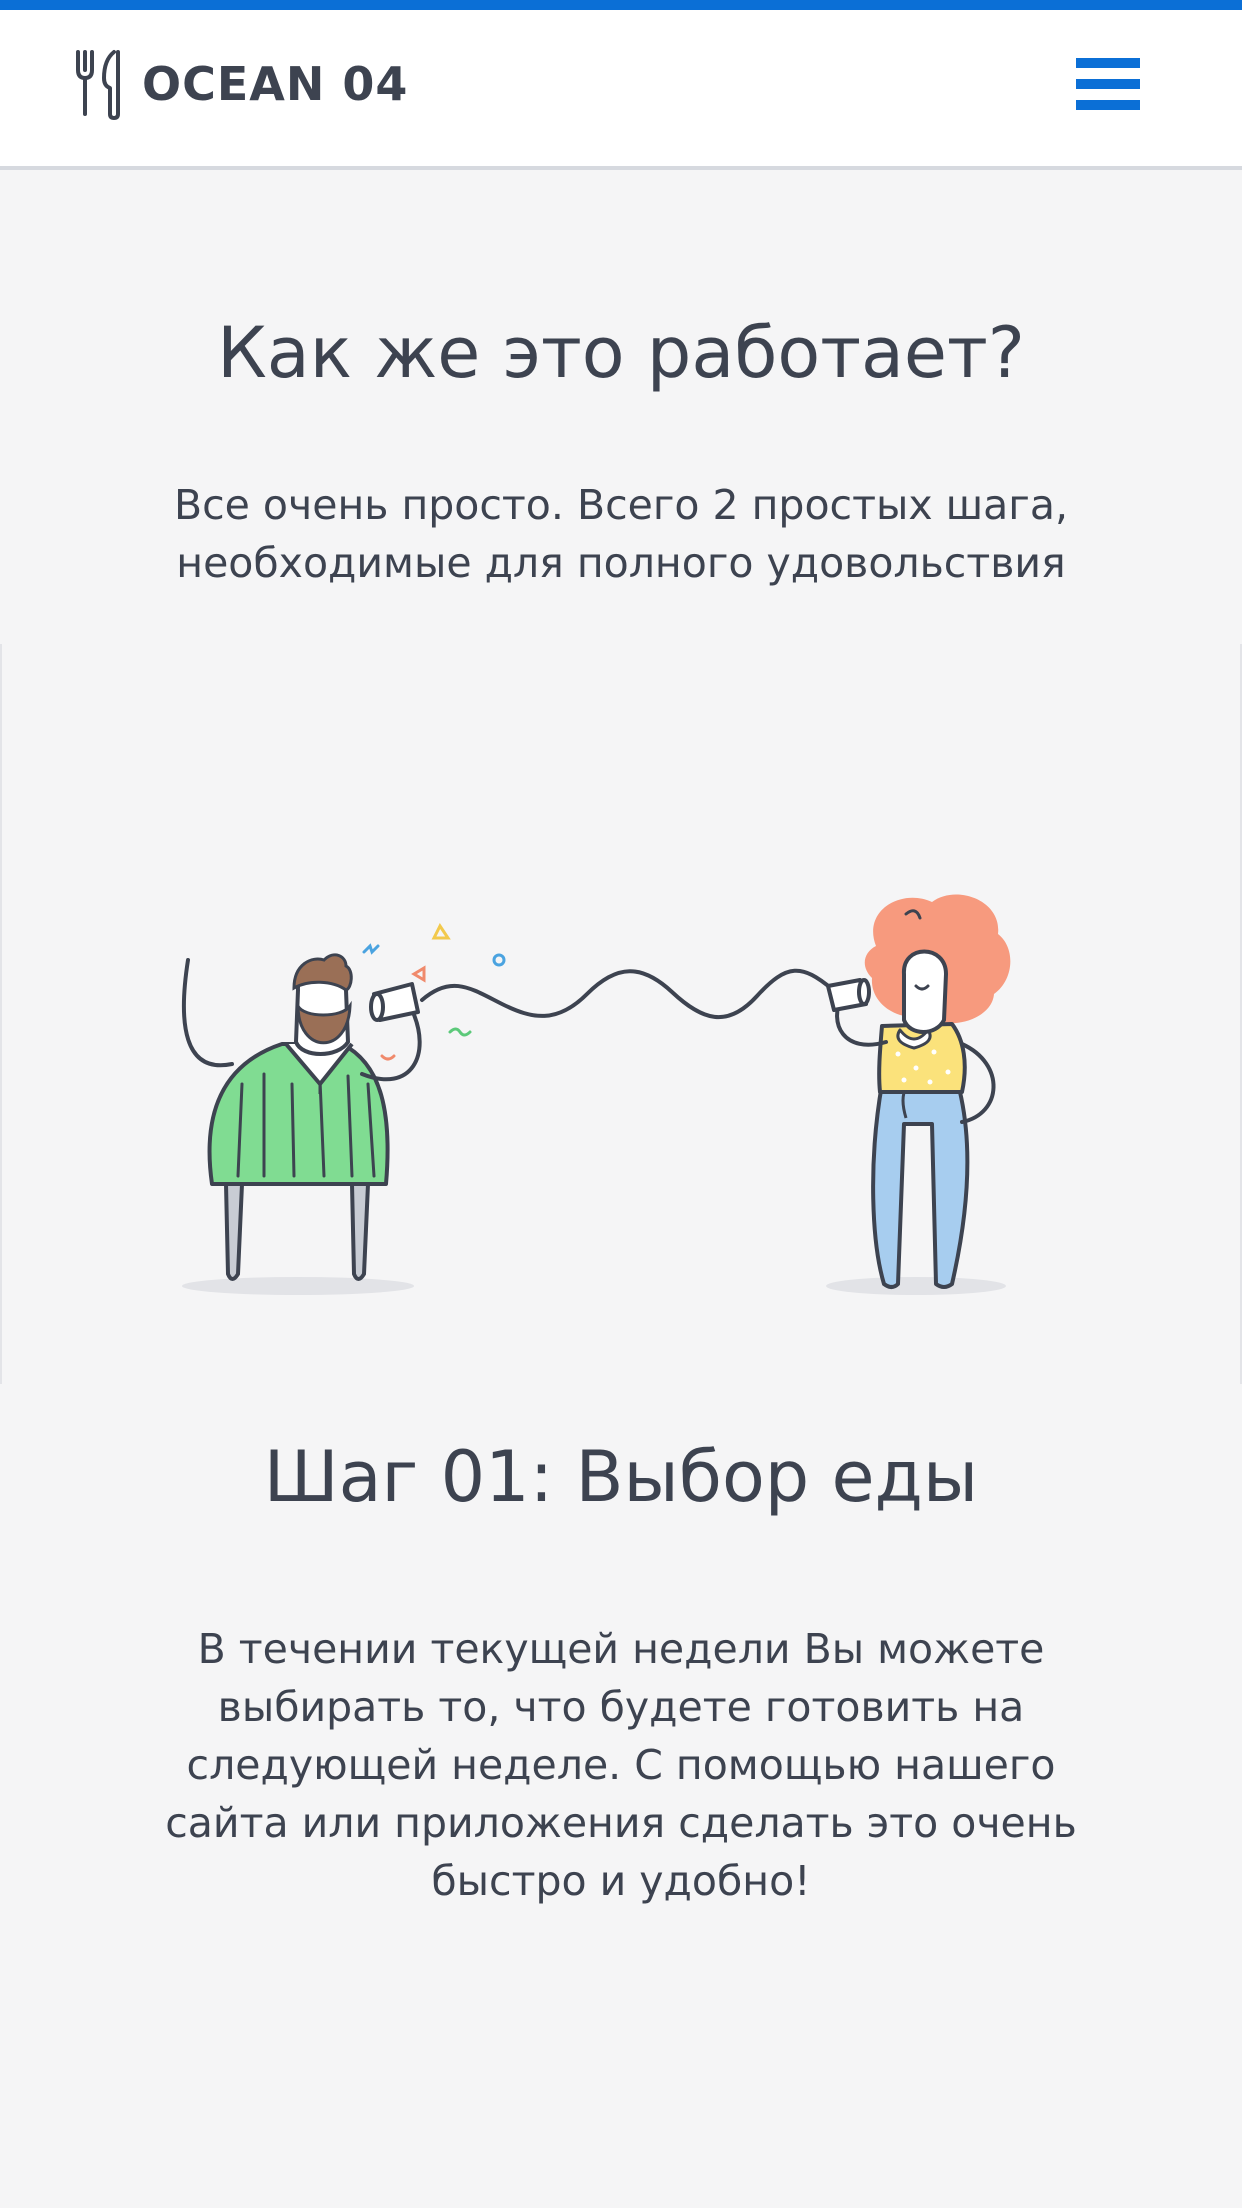  I want to click on step1-title: Шаг 01: Выбор еды, so click(621, 1477).